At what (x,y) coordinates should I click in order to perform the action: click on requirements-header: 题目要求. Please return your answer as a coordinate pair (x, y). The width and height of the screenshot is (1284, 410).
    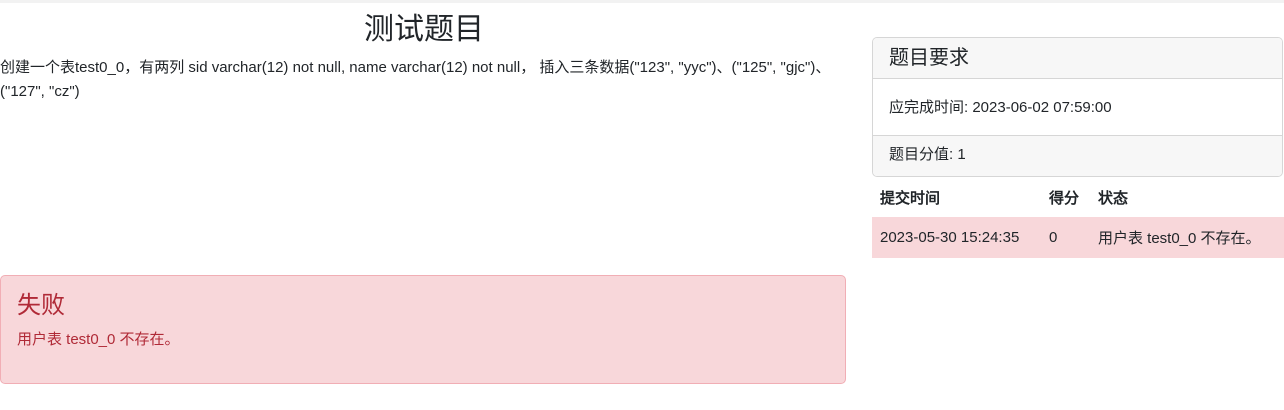
    Looking at the image, I should click on (1077, 58).